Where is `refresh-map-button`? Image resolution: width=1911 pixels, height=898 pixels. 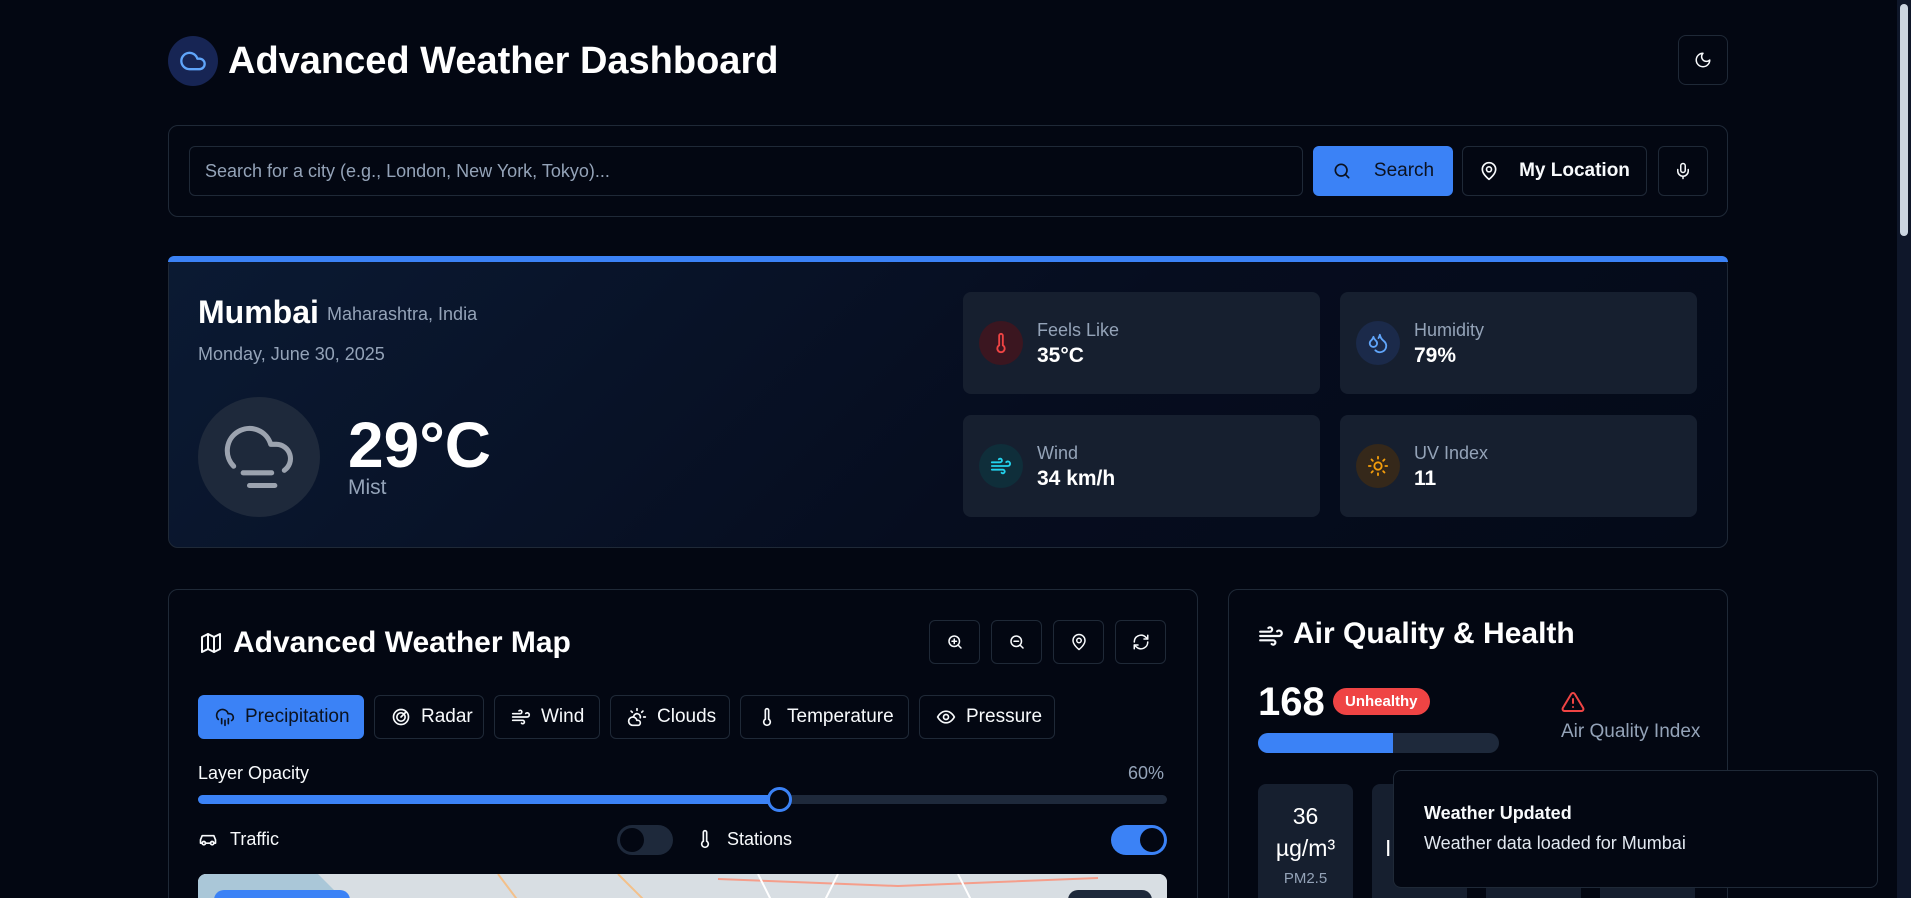
refresh-map-button is located at coordinates (1140, 642).